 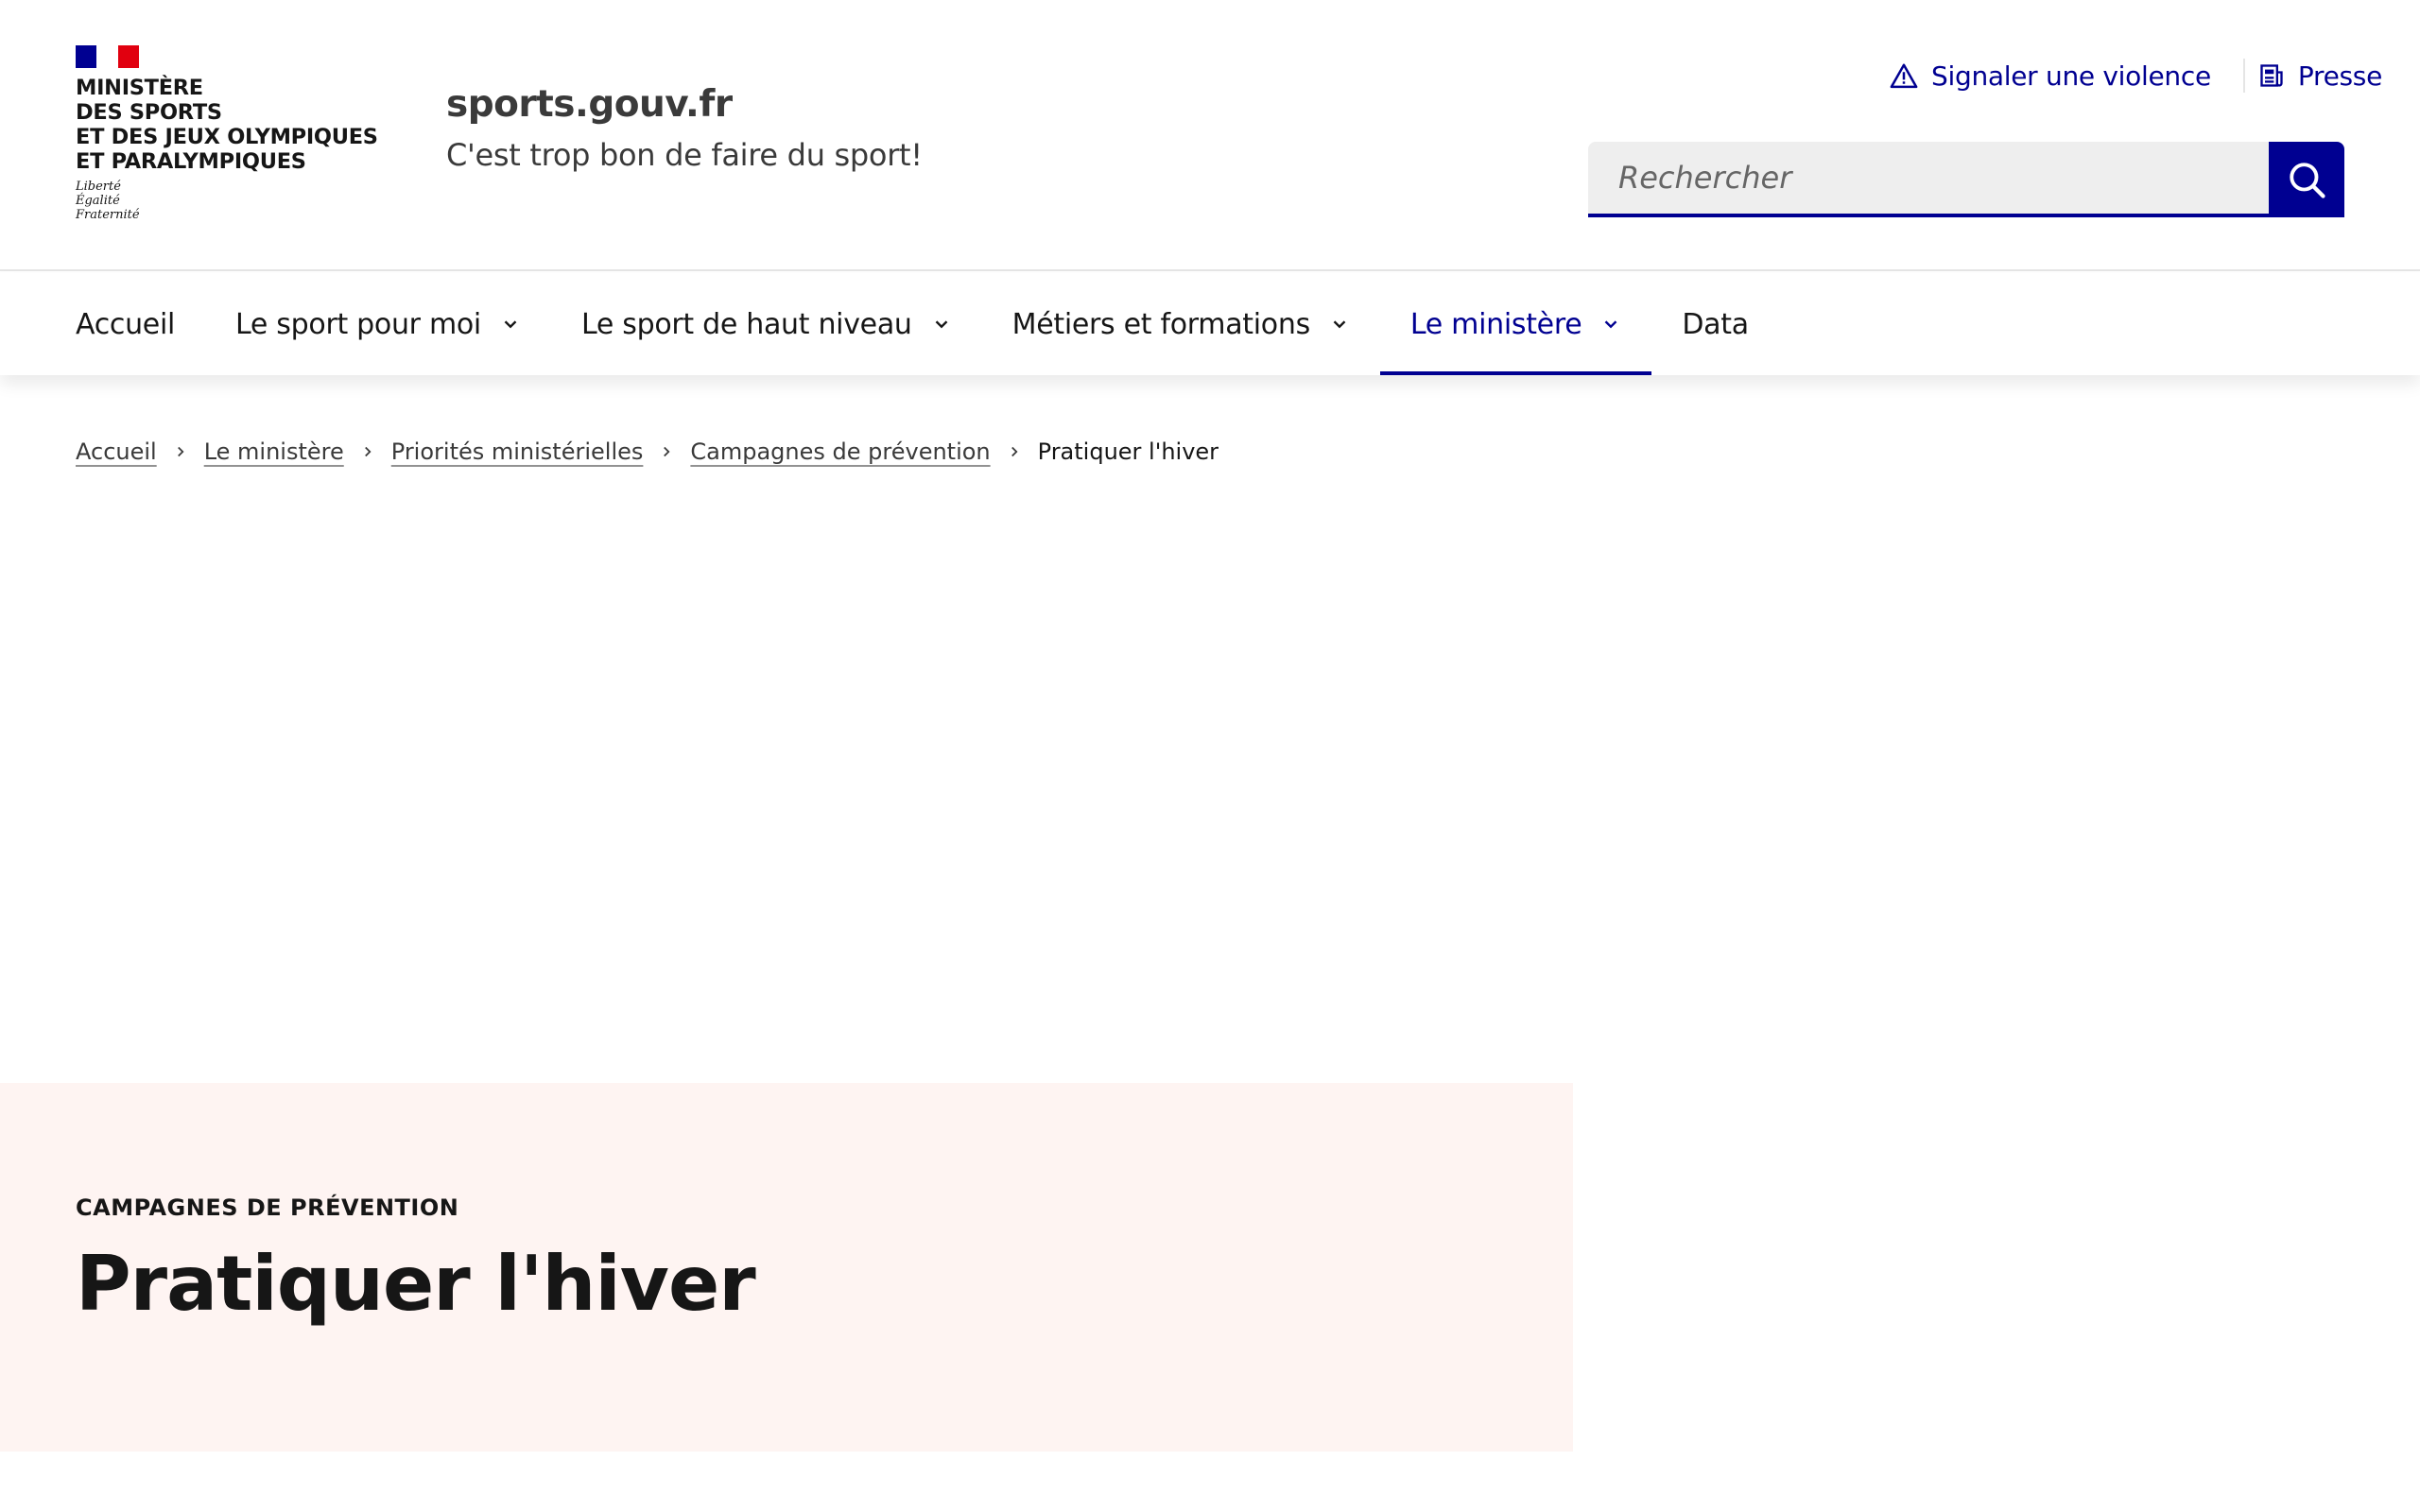 What do you see at coordinates (2271, 75) in the screenshot?
I see `newspaper-icon` at bounding box center [2271, 75].